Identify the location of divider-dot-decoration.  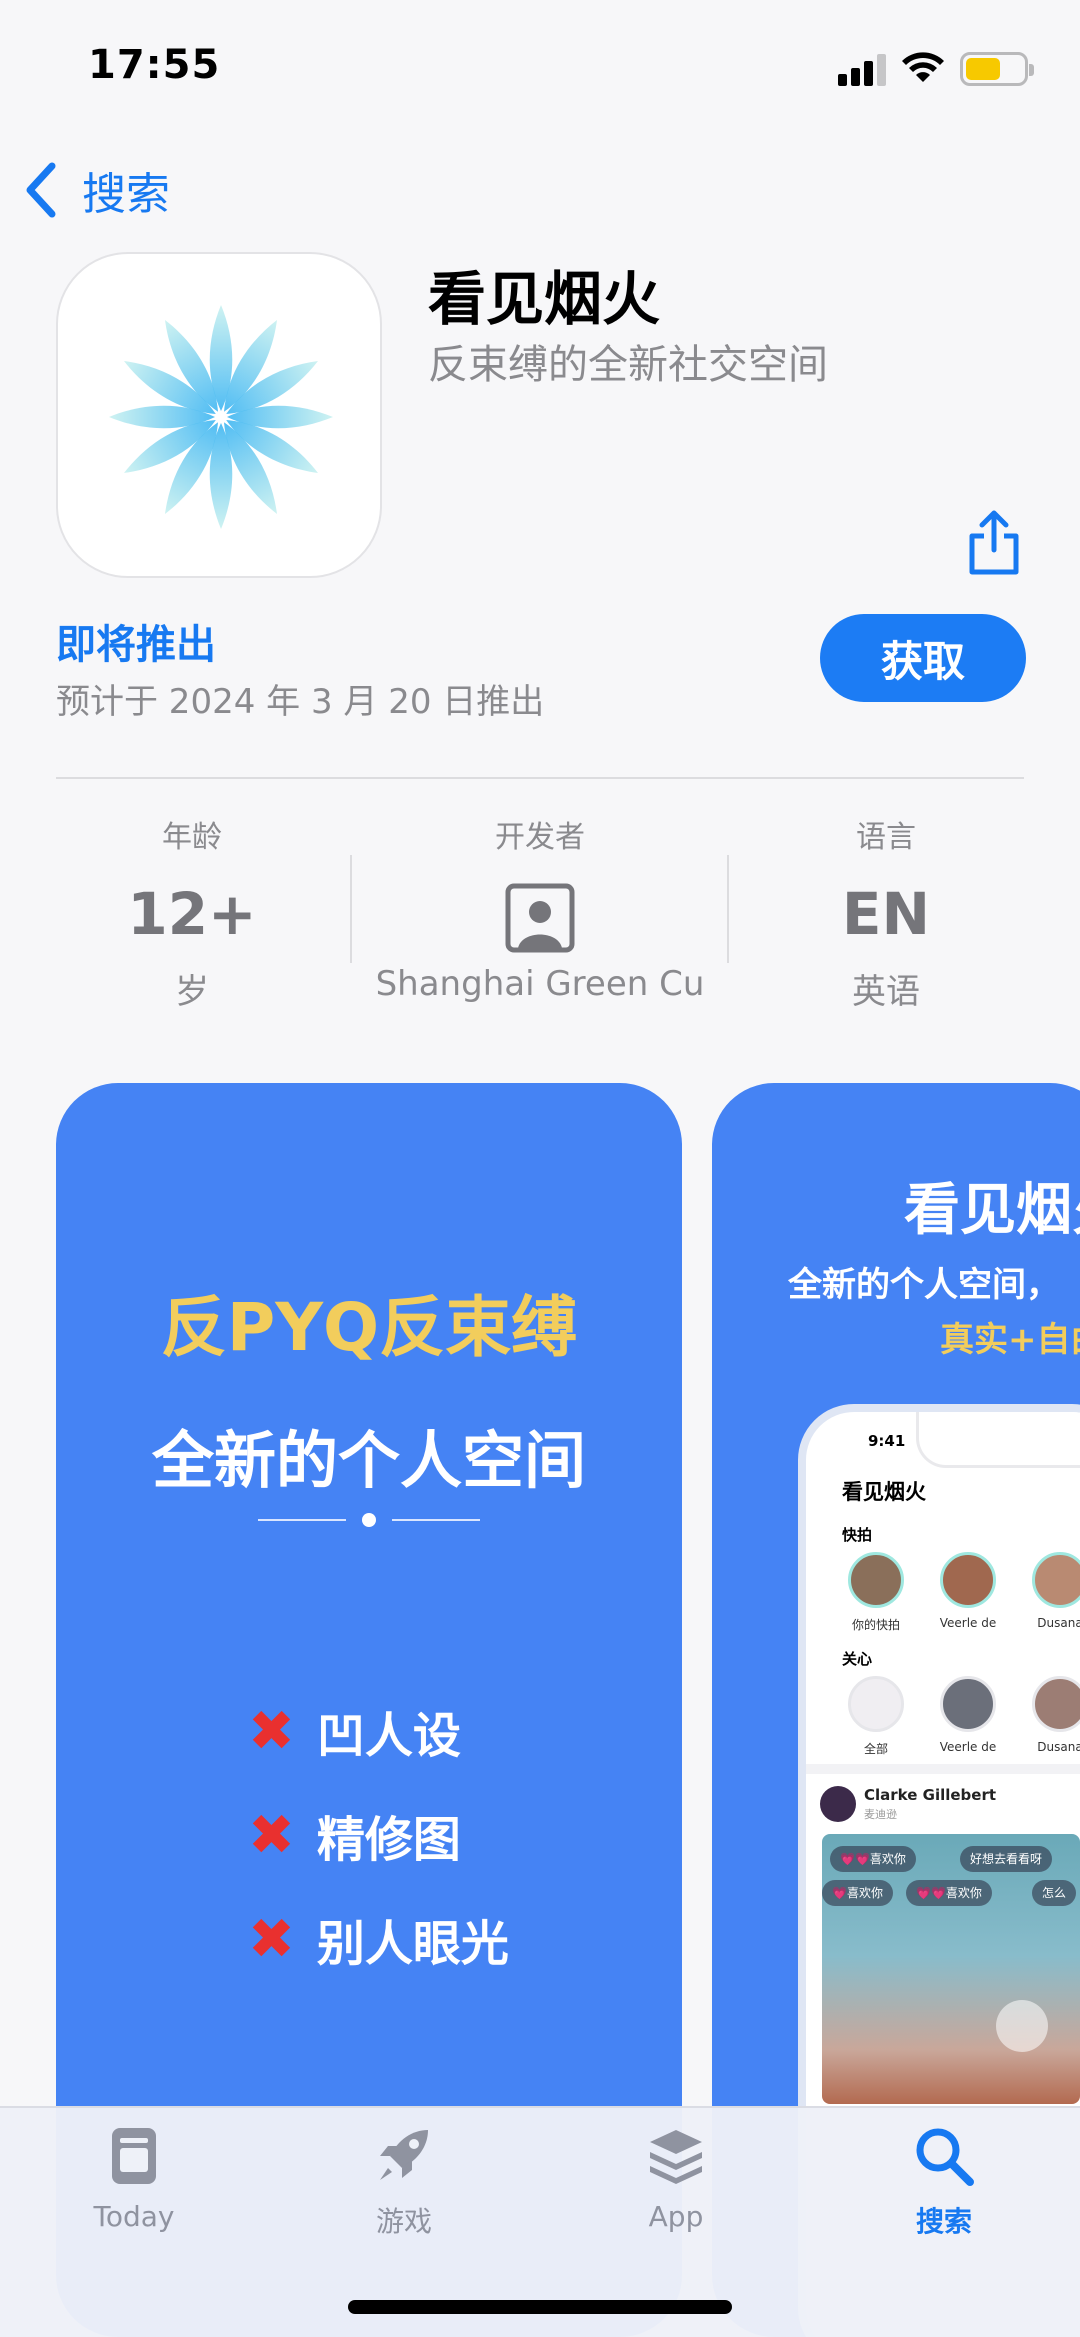
(369, 1520).